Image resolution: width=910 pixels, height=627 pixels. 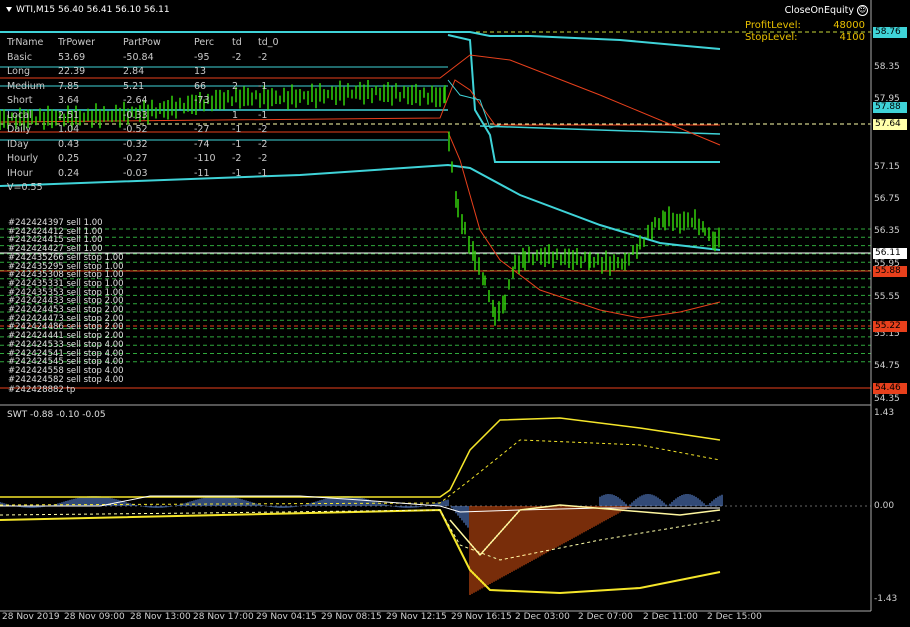 I want to click on indicator-tick: 0.00, so click(x=884, y=506).